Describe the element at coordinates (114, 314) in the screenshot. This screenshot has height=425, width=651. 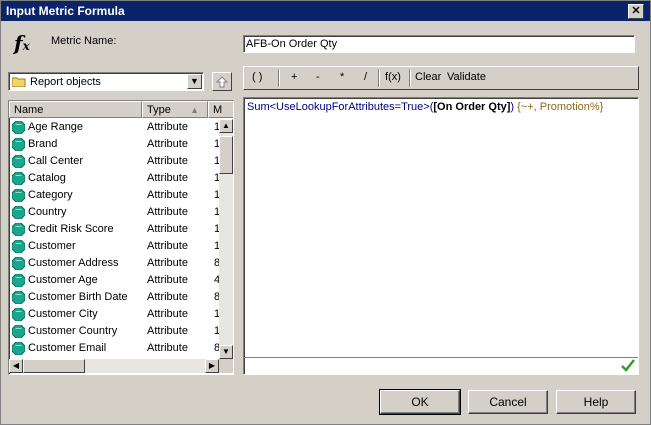
I see `list-item: Customer City Attribute 1` at that location.